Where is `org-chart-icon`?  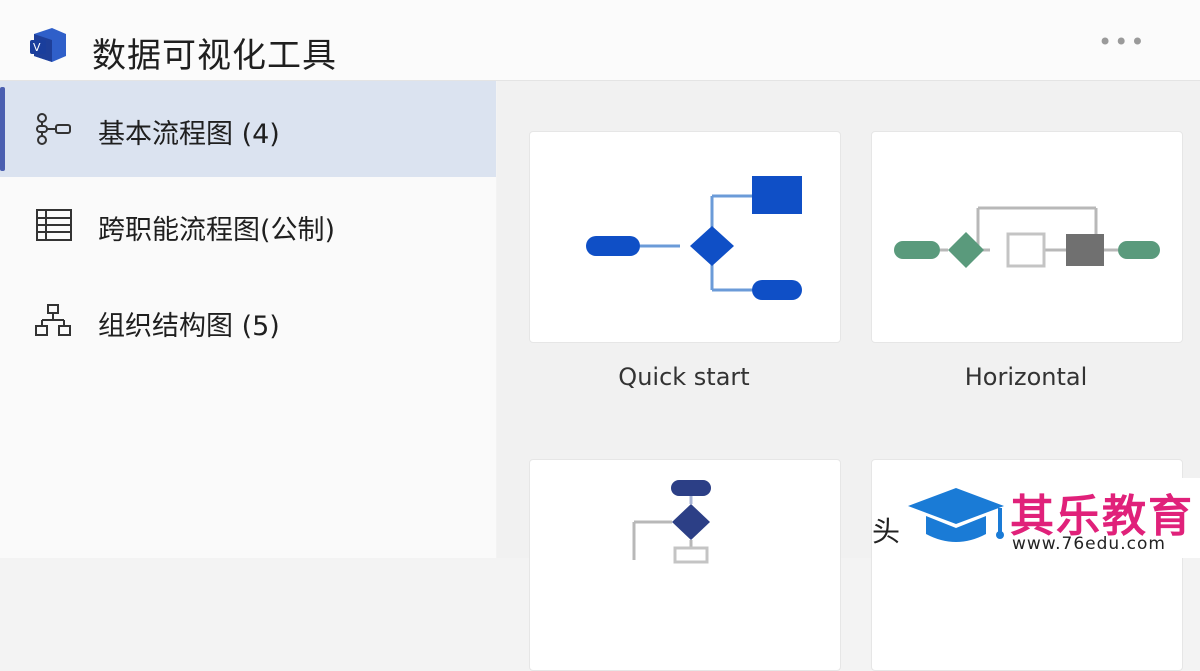 org-chart-icon is located at coordinates (53, 320).